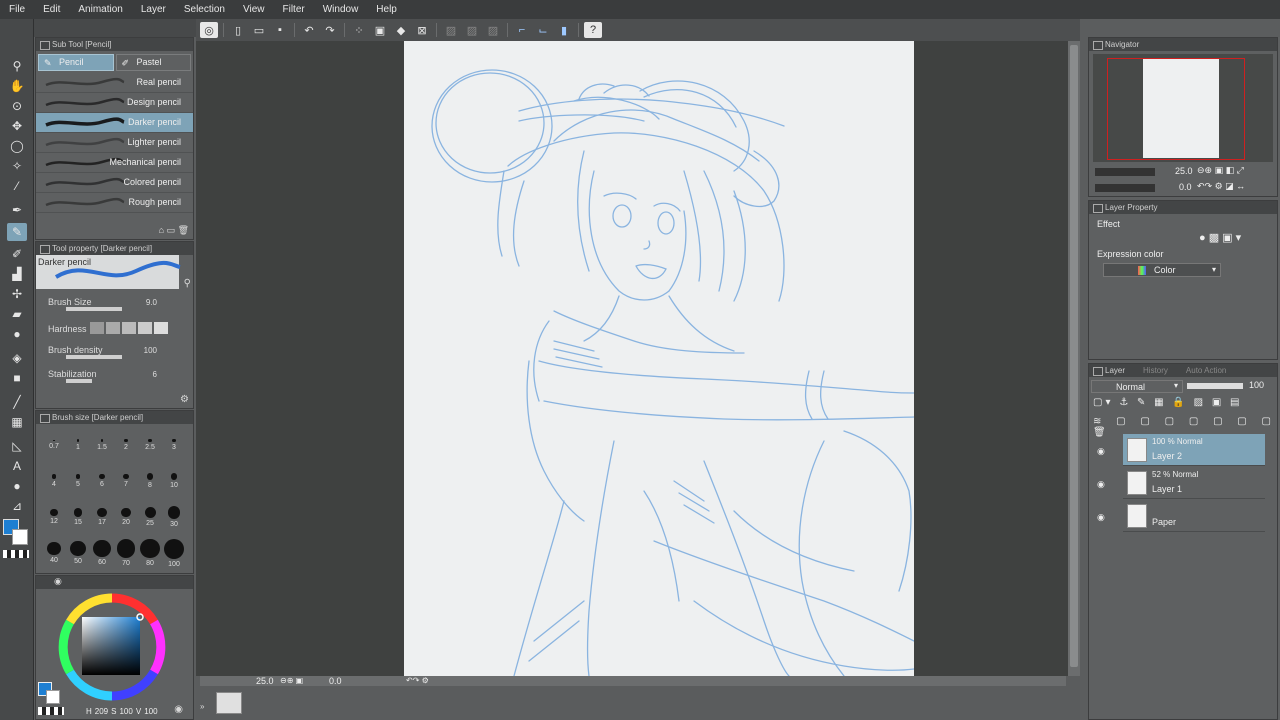 The image size is (1280, 720). I want to click on sub-color-swatch, so click(20, 537).